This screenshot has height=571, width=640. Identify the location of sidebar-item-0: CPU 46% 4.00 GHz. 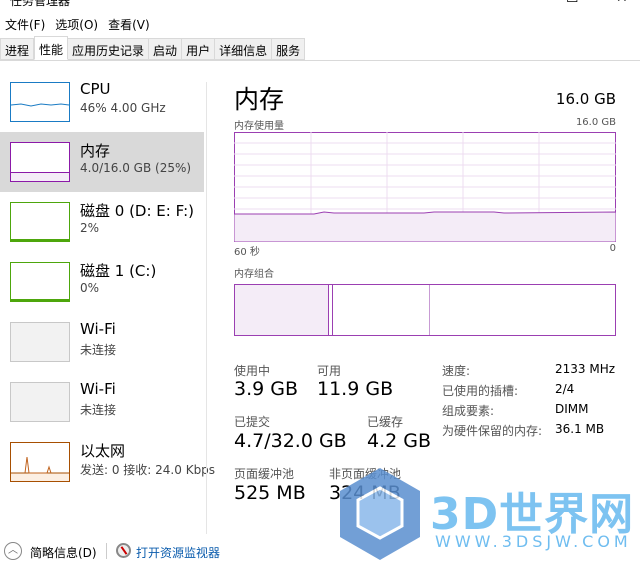
(102, 102).